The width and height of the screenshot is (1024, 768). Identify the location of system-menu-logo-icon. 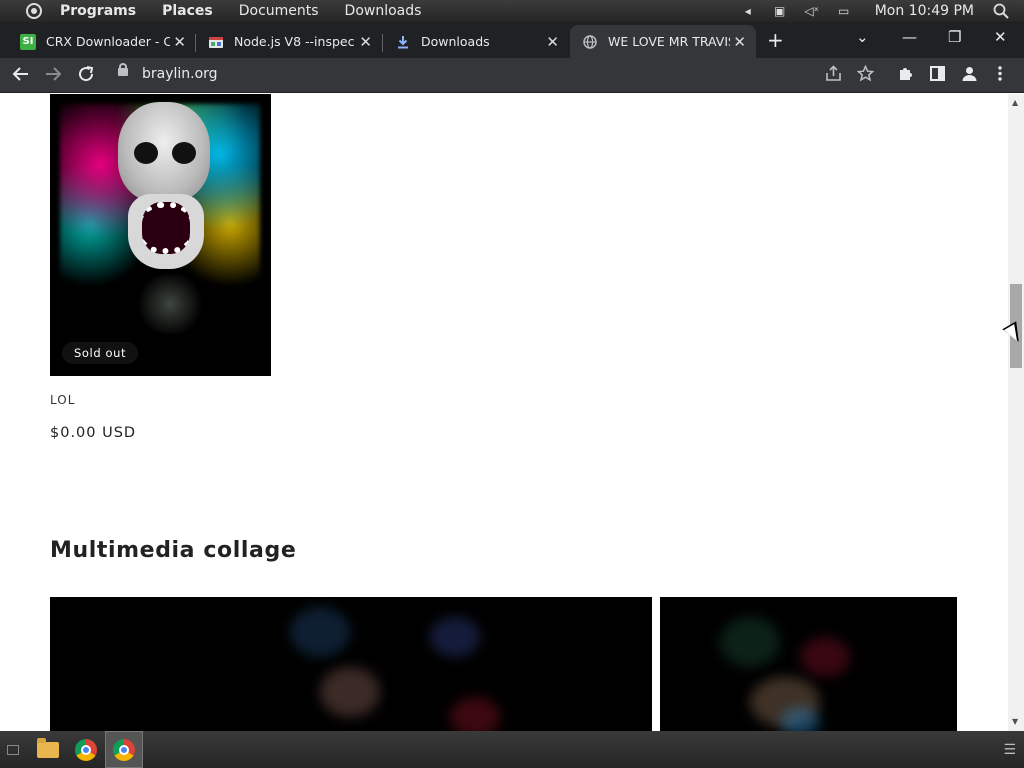
(34, 11).